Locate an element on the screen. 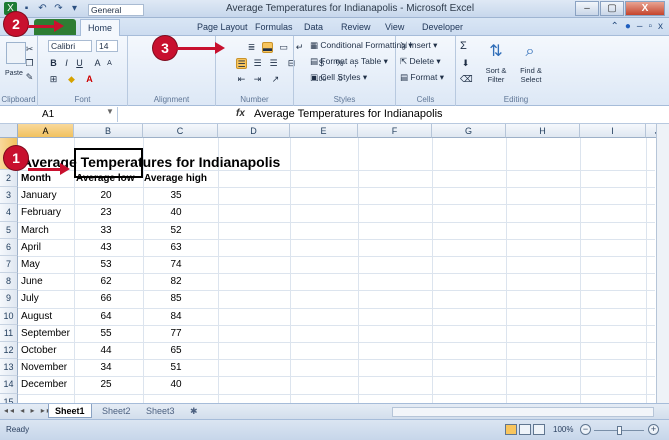 The image size is (669, 440). ribbon-minimize-icon: ⌃ is located at coordinates (614, 26).